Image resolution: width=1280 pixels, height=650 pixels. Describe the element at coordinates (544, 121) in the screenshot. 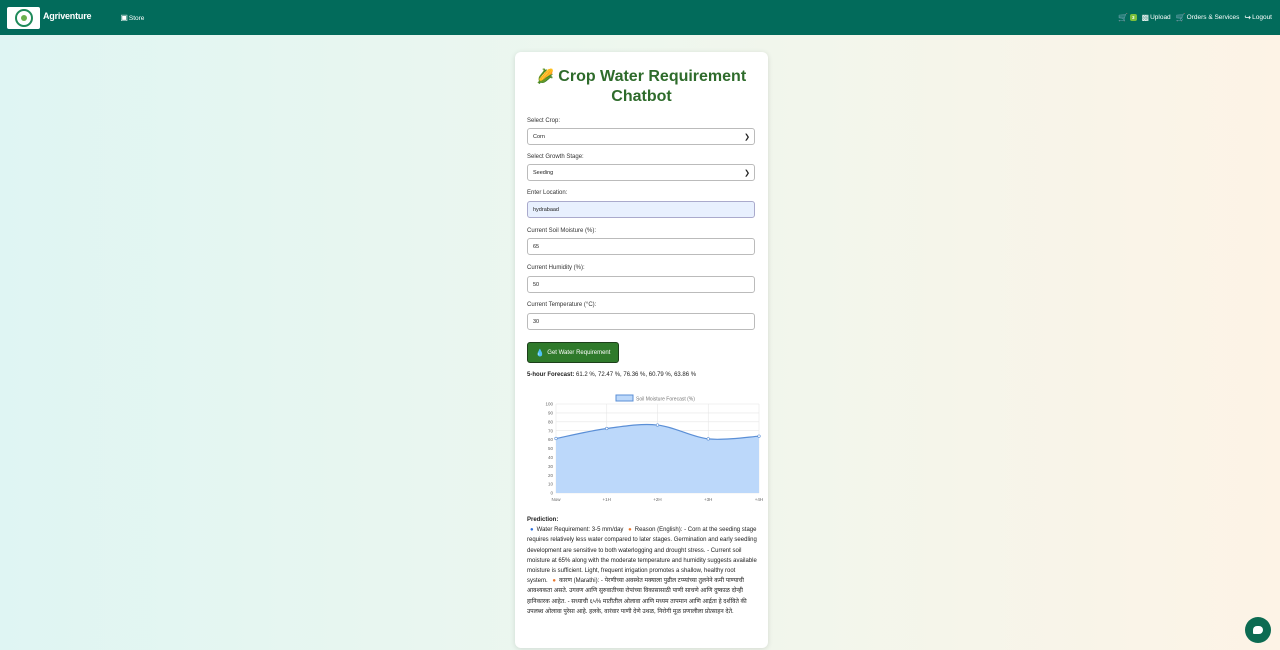

I see `crop-label: Select Crop:` at that location.